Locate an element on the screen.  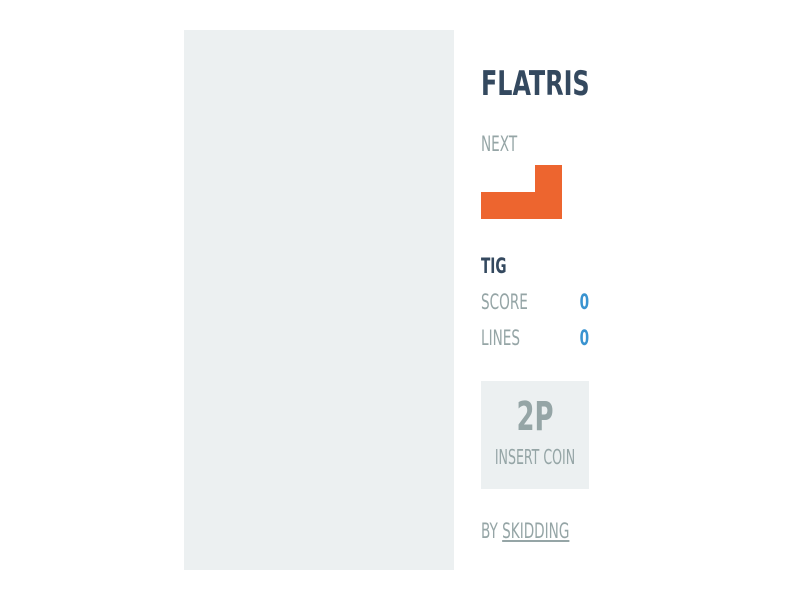
lines-label: LINES is located at coordinates (500, 338).